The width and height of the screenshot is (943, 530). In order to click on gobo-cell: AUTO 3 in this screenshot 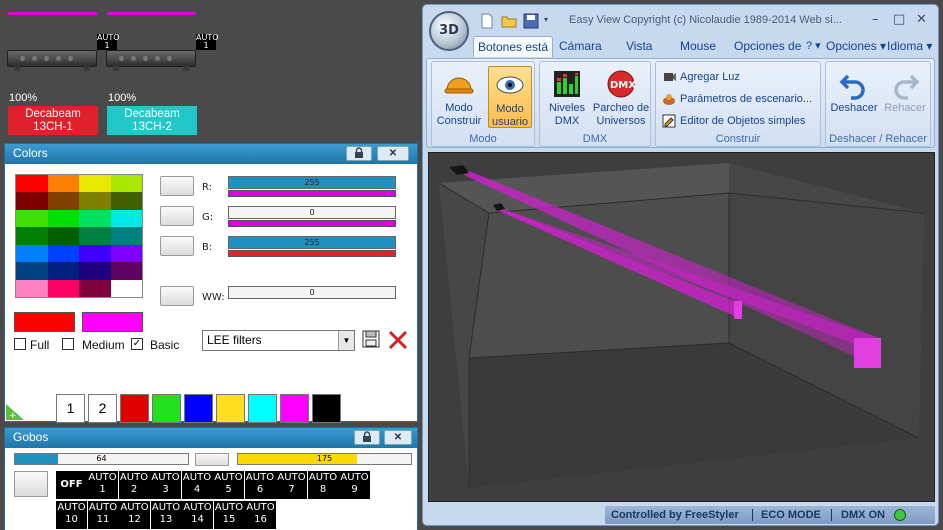, I will do `click(165, 485)`.